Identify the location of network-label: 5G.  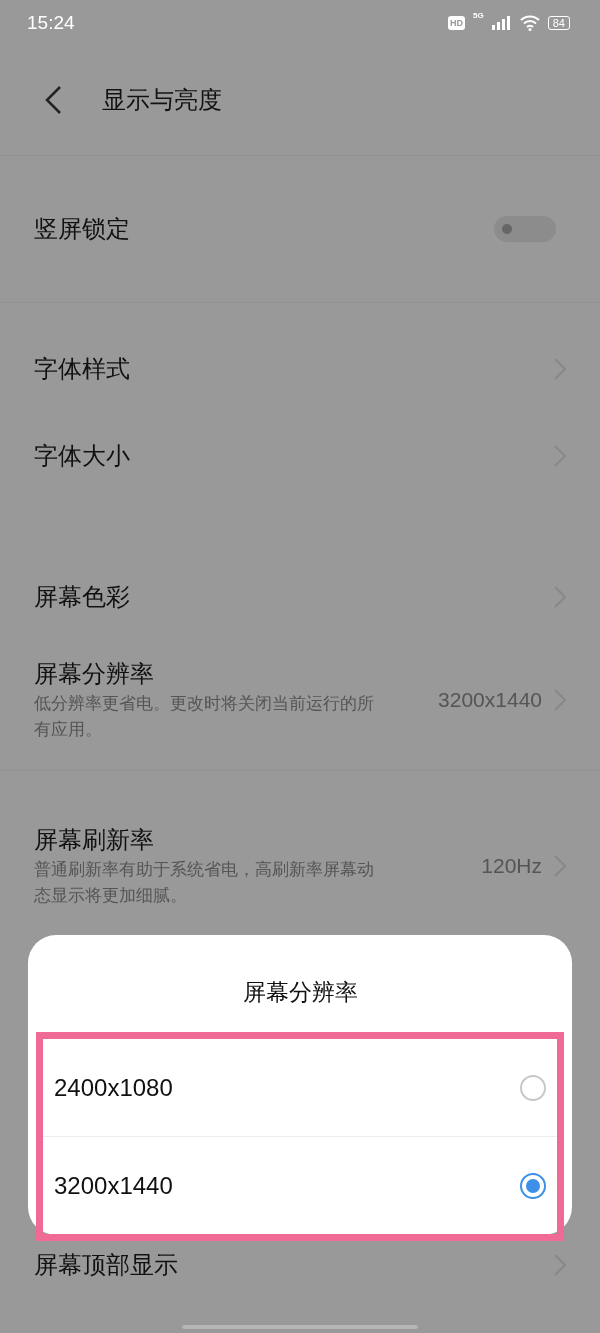
(478, 15).